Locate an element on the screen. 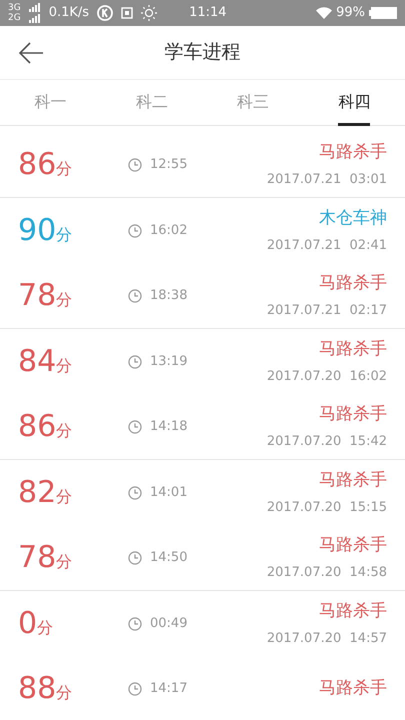 This screenshot has height=720, width=405. tab: 科四 is located at coordinates (354, 103).